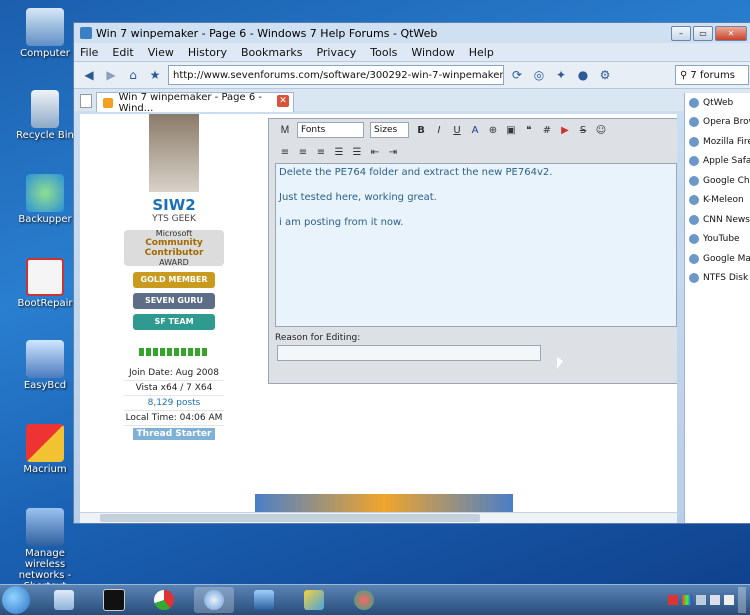 The height and width of the screenshot is (615, 750). I want to click on desktop-icon-macrium: Macrium, so click(45, 449).